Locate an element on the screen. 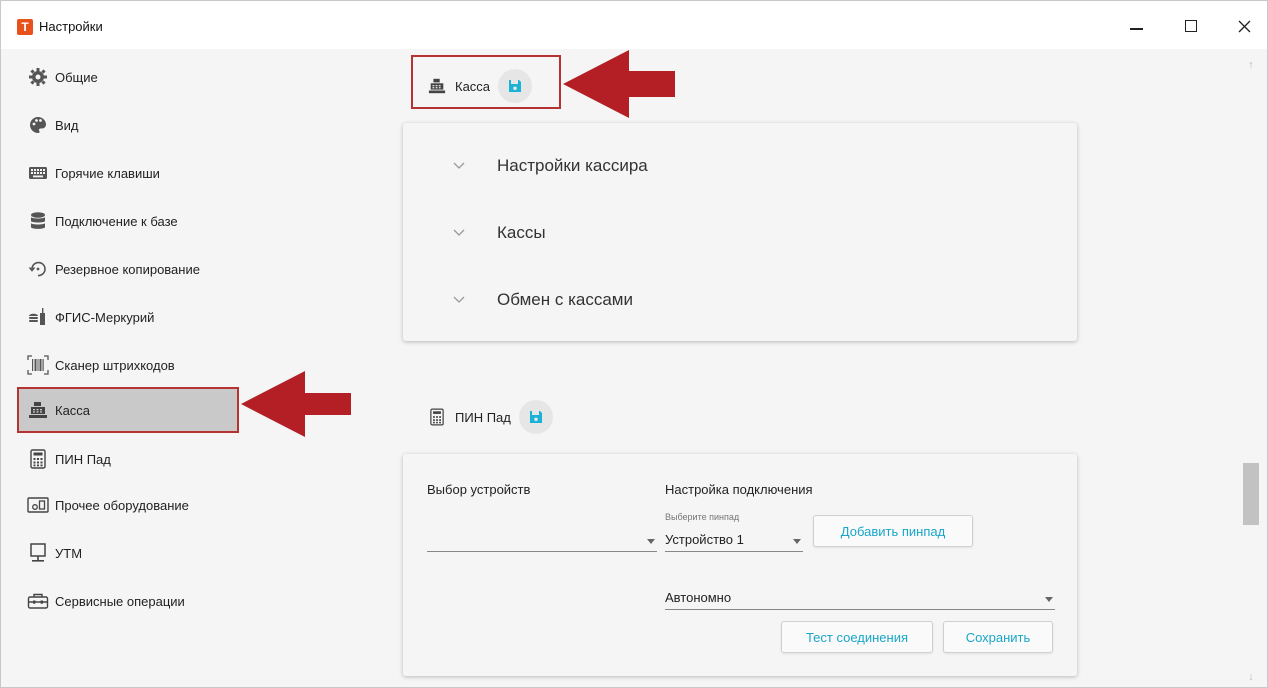  scroll-down-arrow-icon: ↓ is located at coordinates (1251, 677).